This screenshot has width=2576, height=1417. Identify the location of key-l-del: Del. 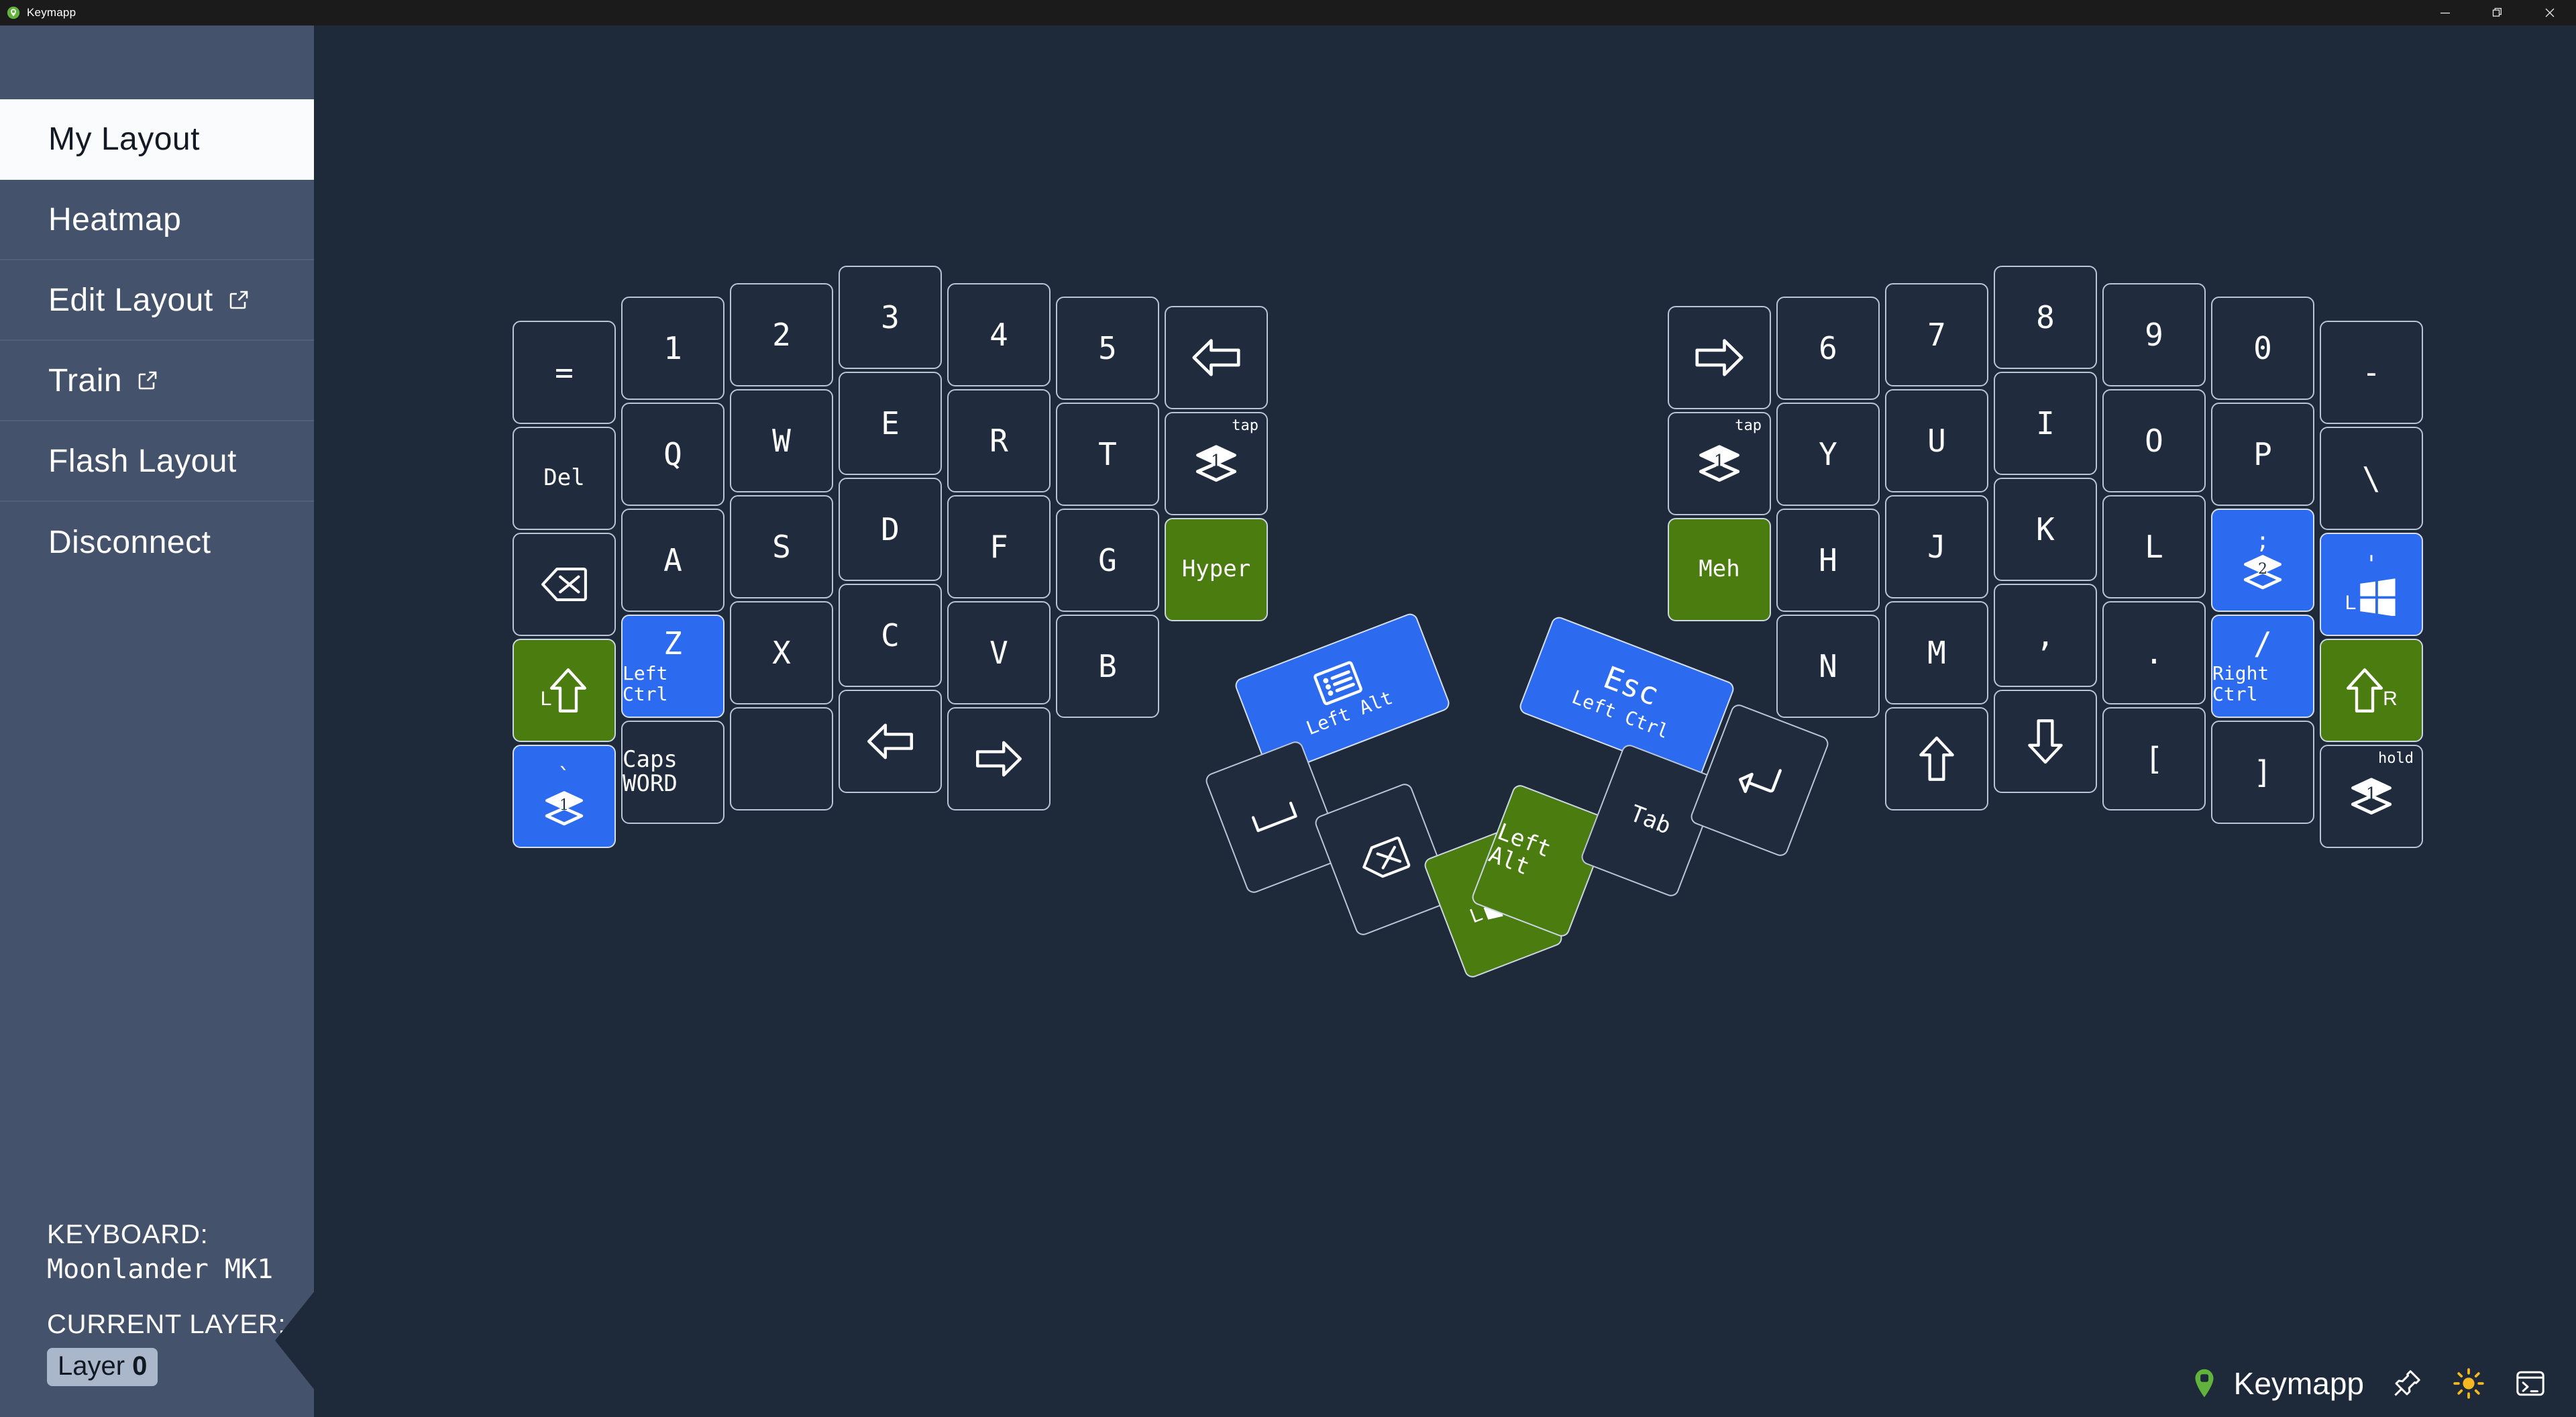
(564, 478).